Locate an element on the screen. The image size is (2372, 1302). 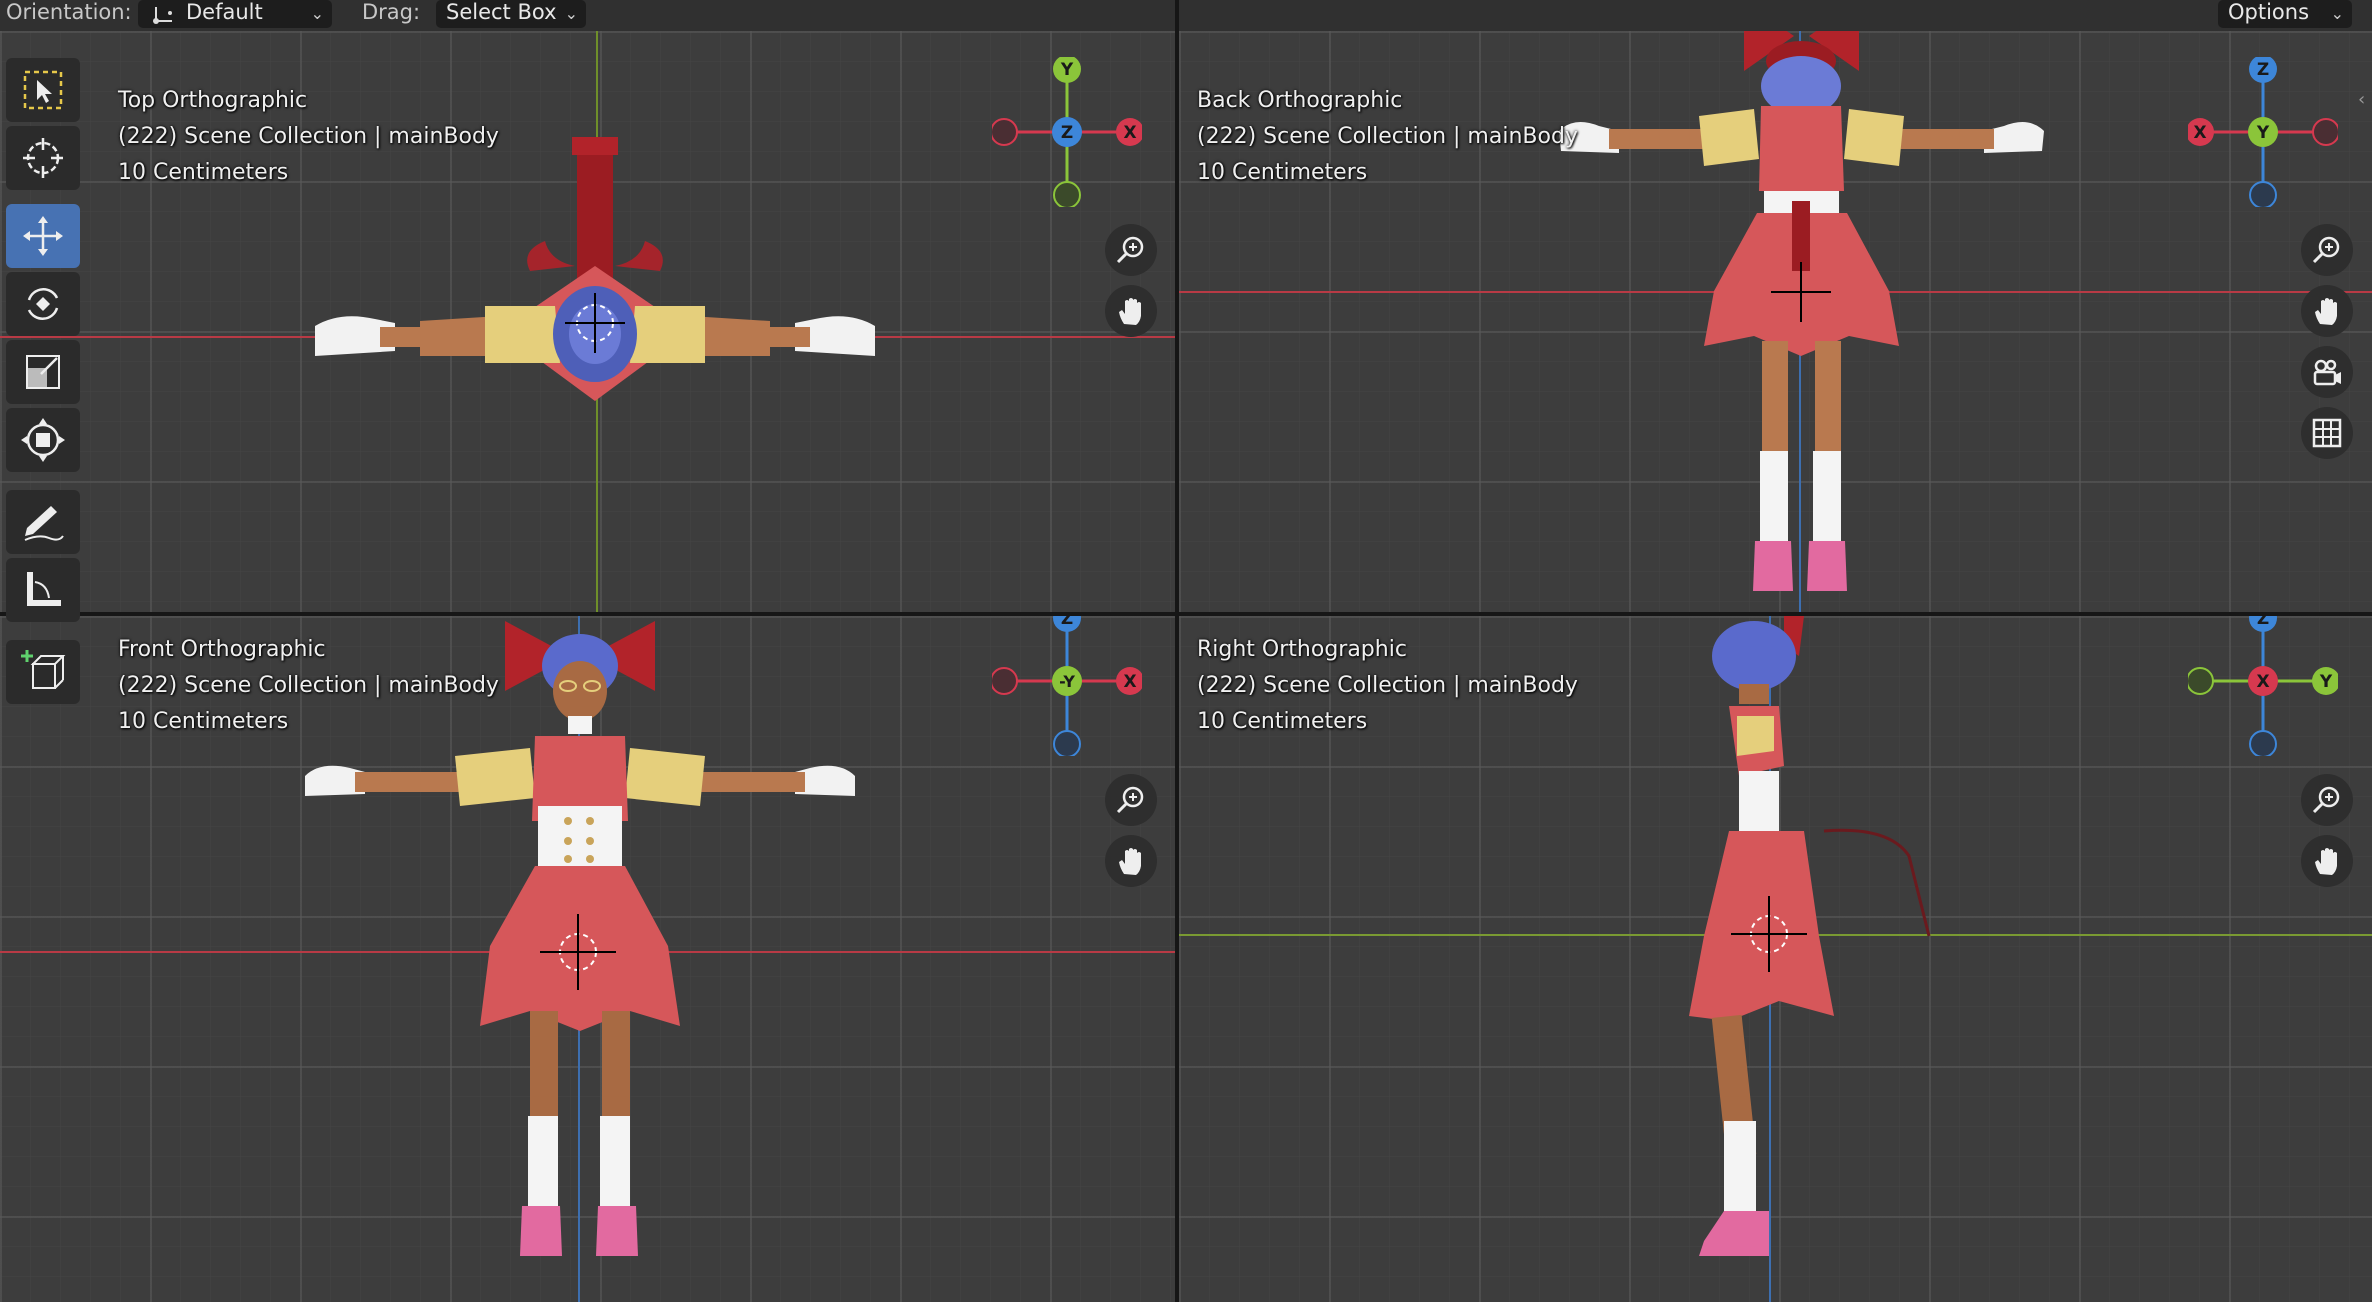
gizmo-center-label: Y is located at coordinates (2263, 133).